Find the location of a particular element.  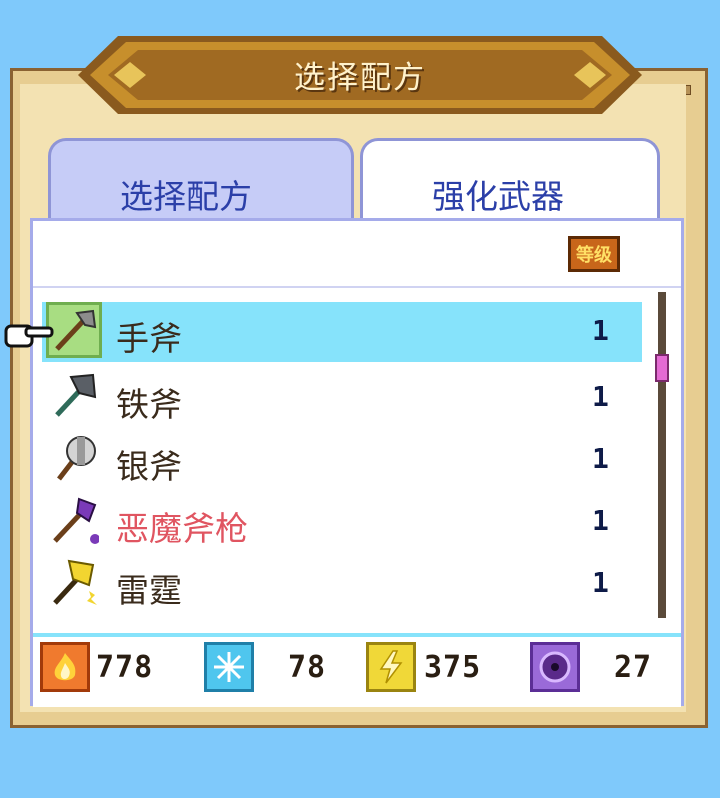

header-divider is located at coordinates (357, 287).